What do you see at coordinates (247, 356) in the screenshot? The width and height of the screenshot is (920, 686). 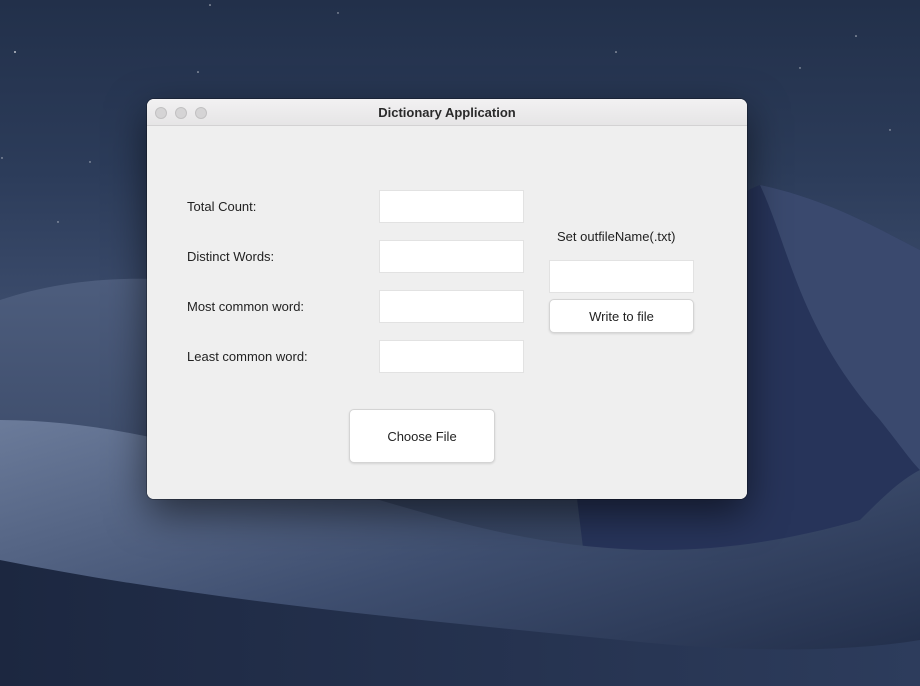 I see `least-common-word-label: Least common word:` at bounding box center [247, 356].